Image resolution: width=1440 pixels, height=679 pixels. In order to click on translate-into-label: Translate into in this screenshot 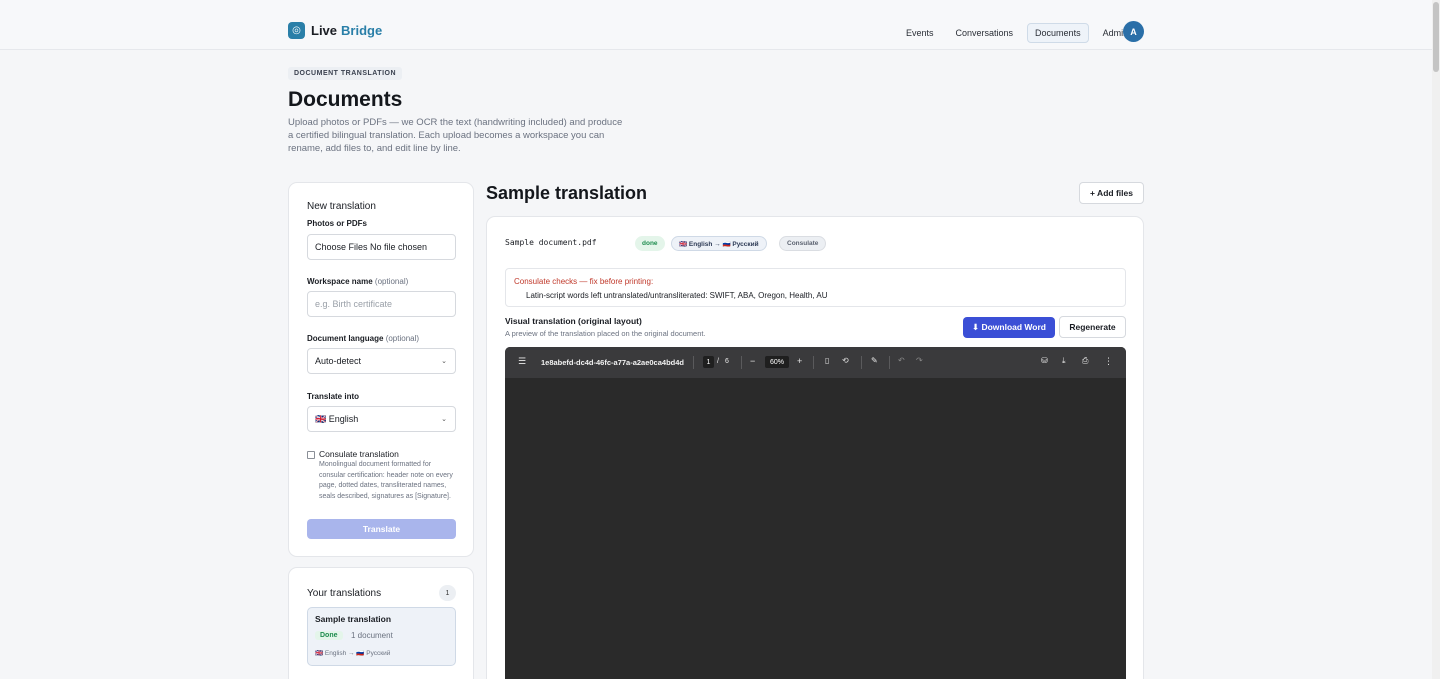, I will do `click(333, 396)`.